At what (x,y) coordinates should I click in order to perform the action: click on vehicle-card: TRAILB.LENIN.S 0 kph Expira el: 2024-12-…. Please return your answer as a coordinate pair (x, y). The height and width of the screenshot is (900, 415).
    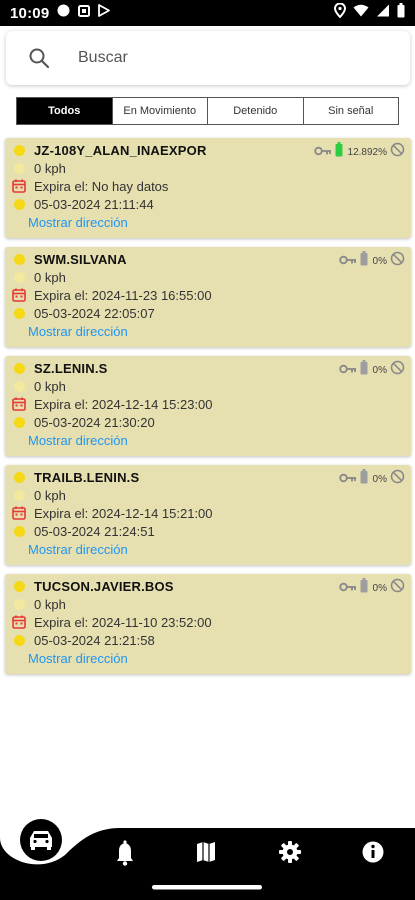
    Looking at the image, I should click on (208, 515).